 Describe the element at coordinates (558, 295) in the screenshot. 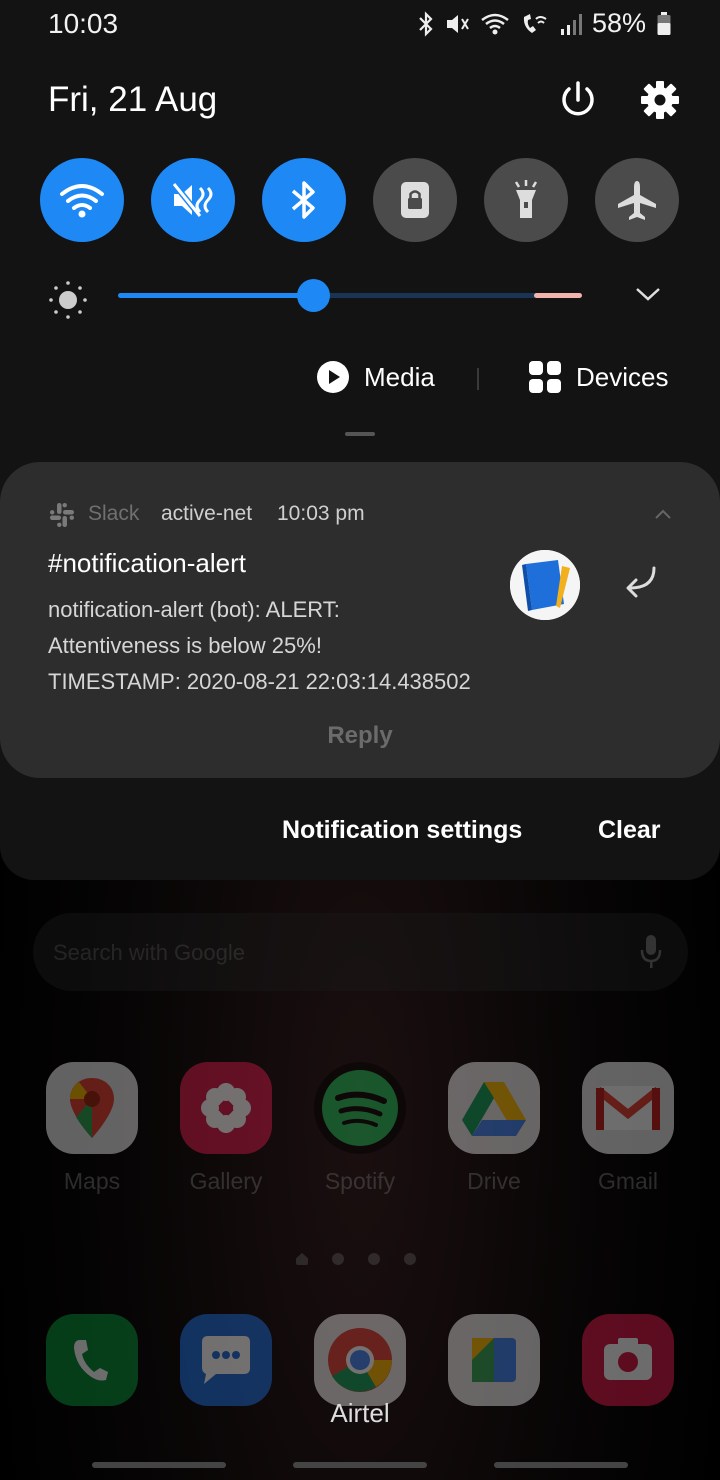

I see `brightness-warning-zone` at that location.